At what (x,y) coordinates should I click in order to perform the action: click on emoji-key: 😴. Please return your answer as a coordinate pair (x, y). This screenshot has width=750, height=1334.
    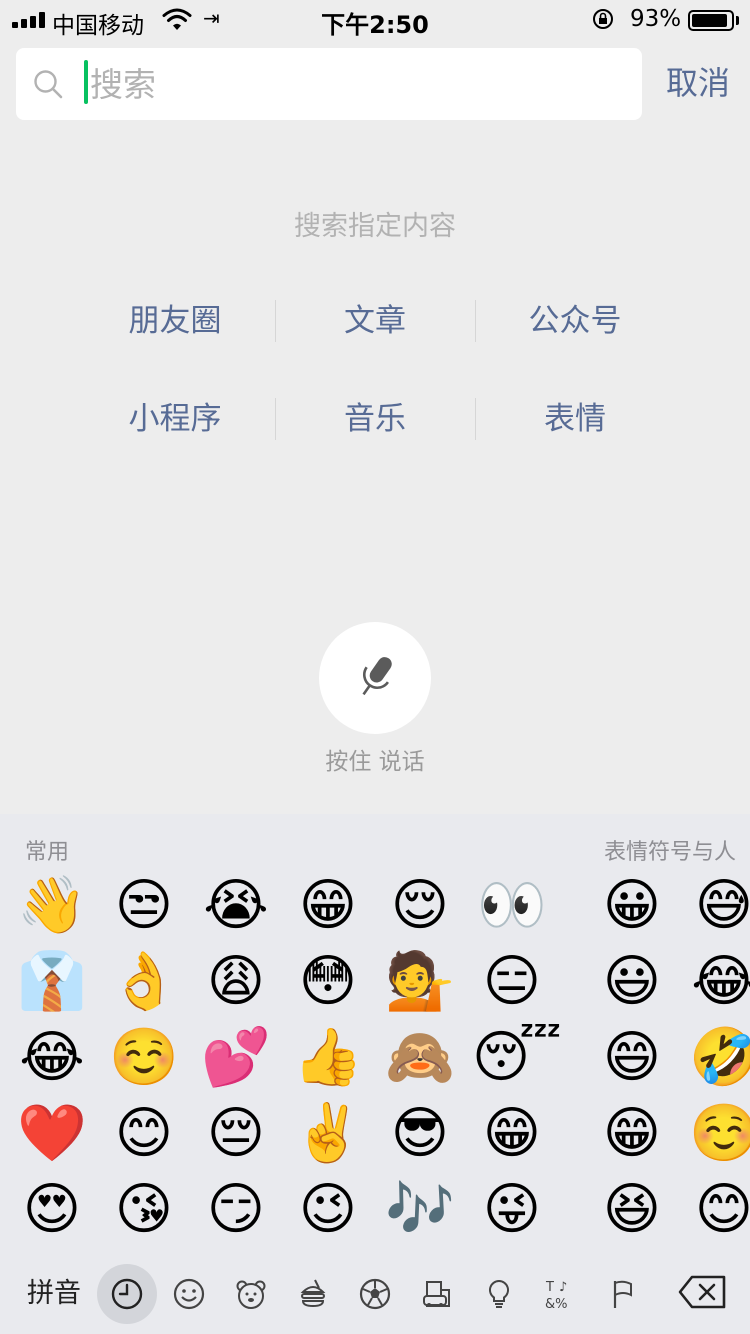
    Looking at the image, I should click on (517, 1058).